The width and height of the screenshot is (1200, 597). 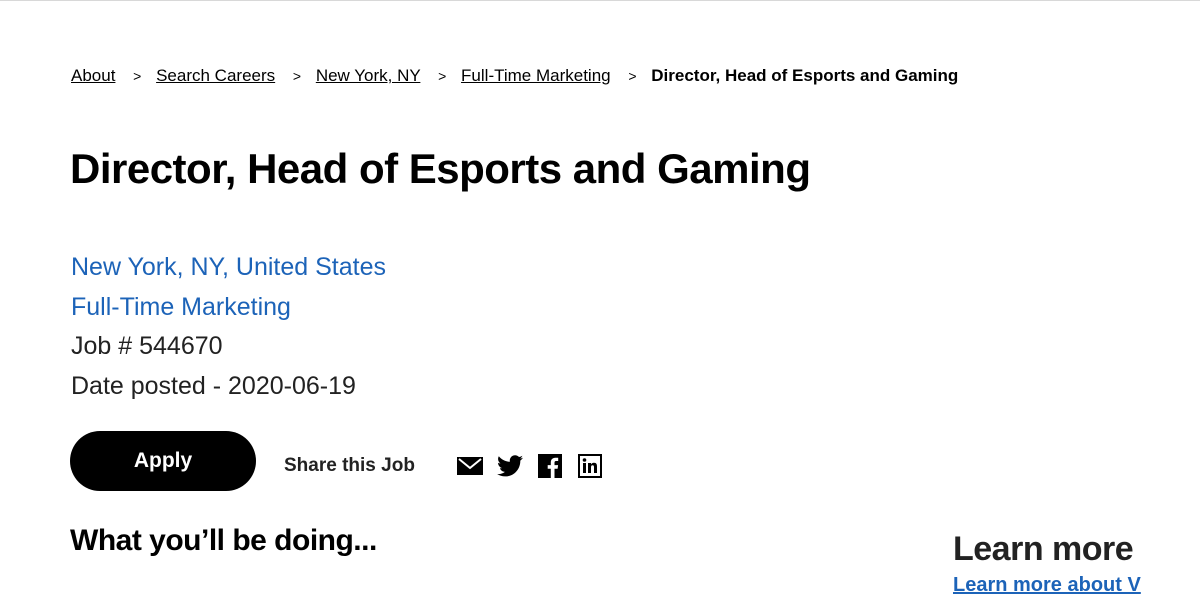 What do you see at coordinates (440, 168) in the screenshot?
I see `page-title: Director, Head of Esports and Gaming` at bounding box center [440, 168].